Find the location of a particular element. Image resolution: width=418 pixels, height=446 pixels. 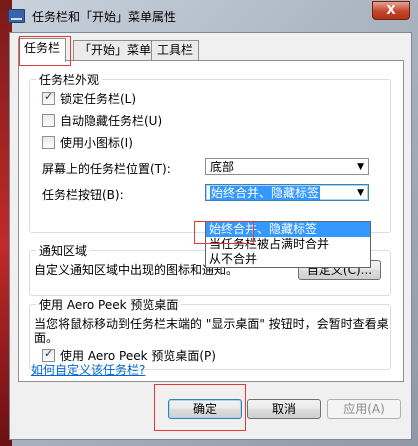

aero-peek-group-title: 使用 Aero Peek 预览桌面 is located at coordinates (109, 304).